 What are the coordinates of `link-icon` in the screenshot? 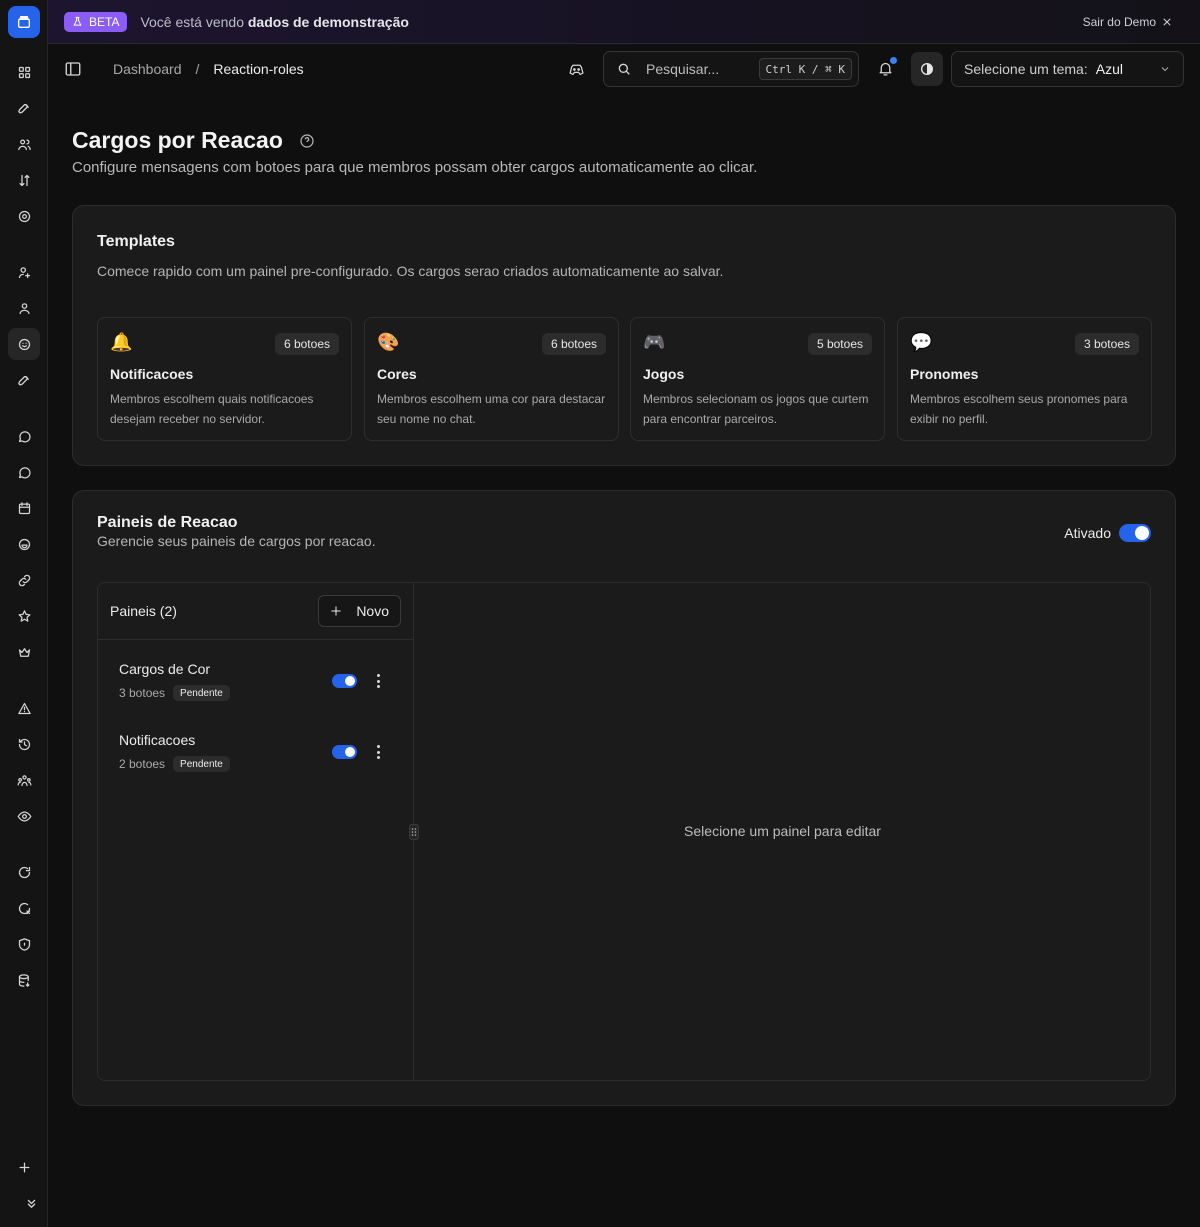 It's located at (24, 580).